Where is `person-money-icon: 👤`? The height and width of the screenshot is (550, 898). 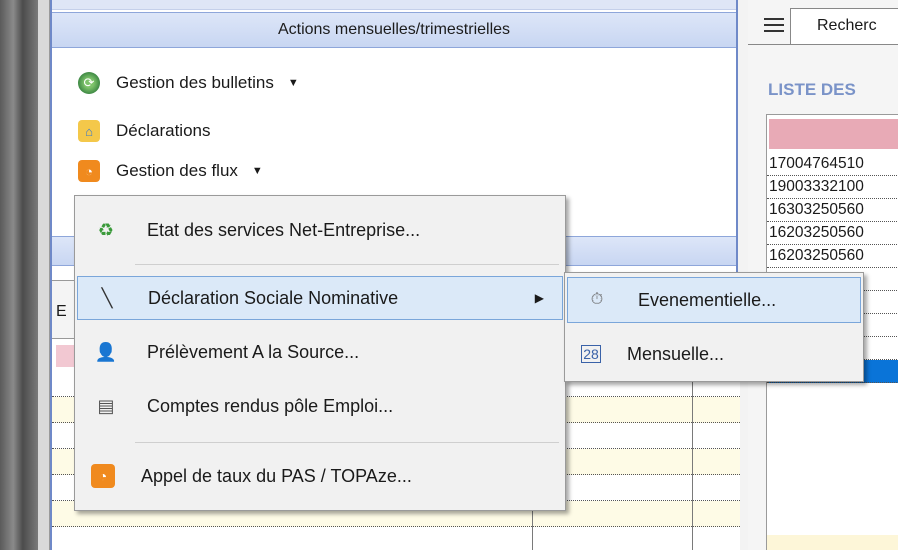
person-money-icon: 👤 is located at coordinates (106, 351).